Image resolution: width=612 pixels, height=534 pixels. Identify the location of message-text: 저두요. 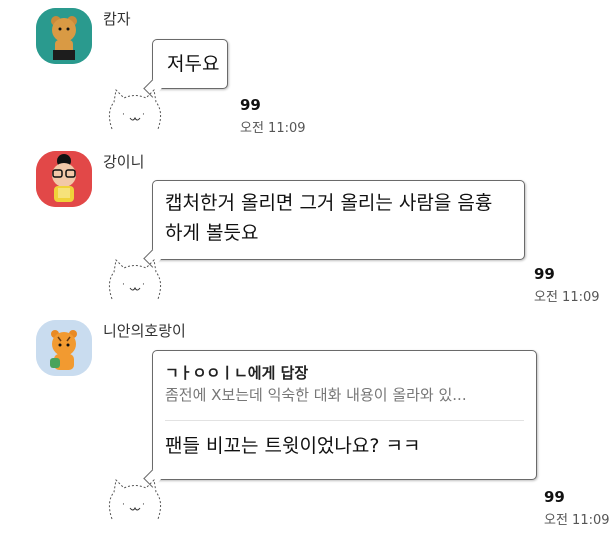
(193, 64).